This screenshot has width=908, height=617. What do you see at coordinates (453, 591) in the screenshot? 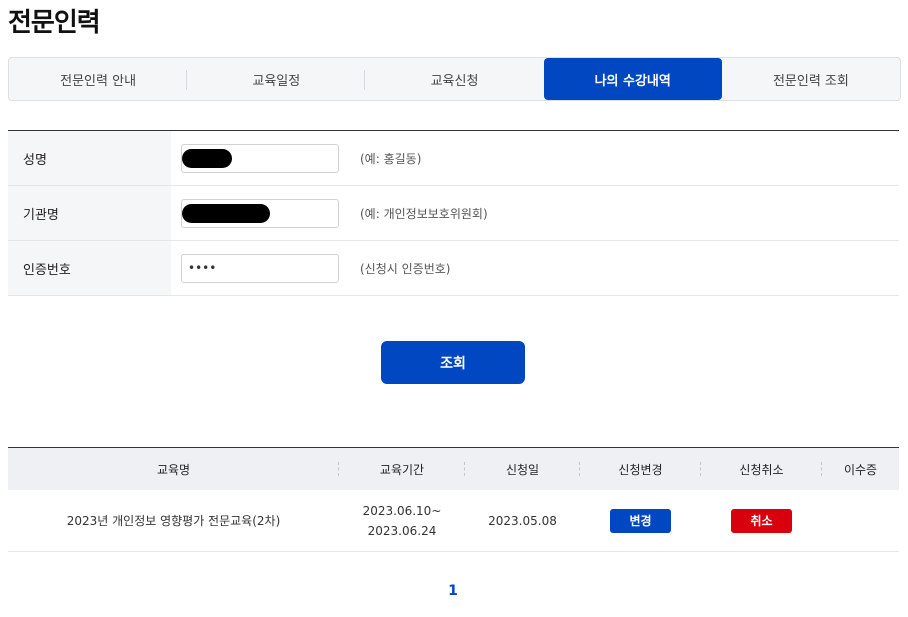
I see `page-number-current: 1` at bounding box center [453, 591].